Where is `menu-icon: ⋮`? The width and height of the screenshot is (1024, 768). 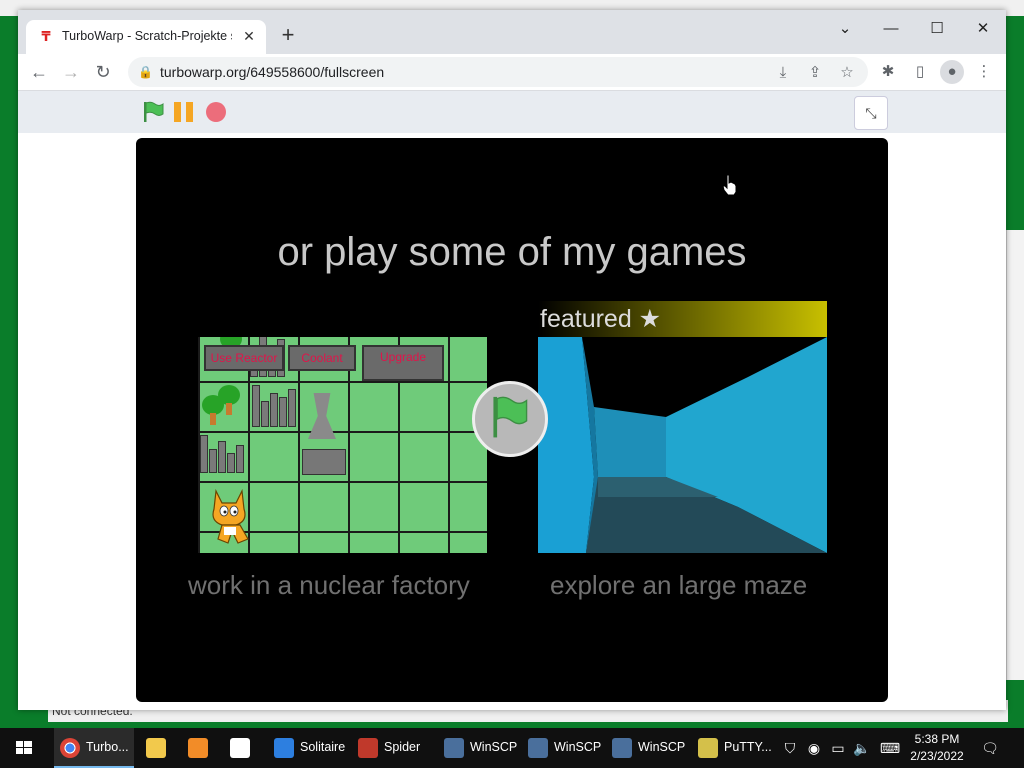 menu-icon: ⋮ is located at coordinates (984, 72).